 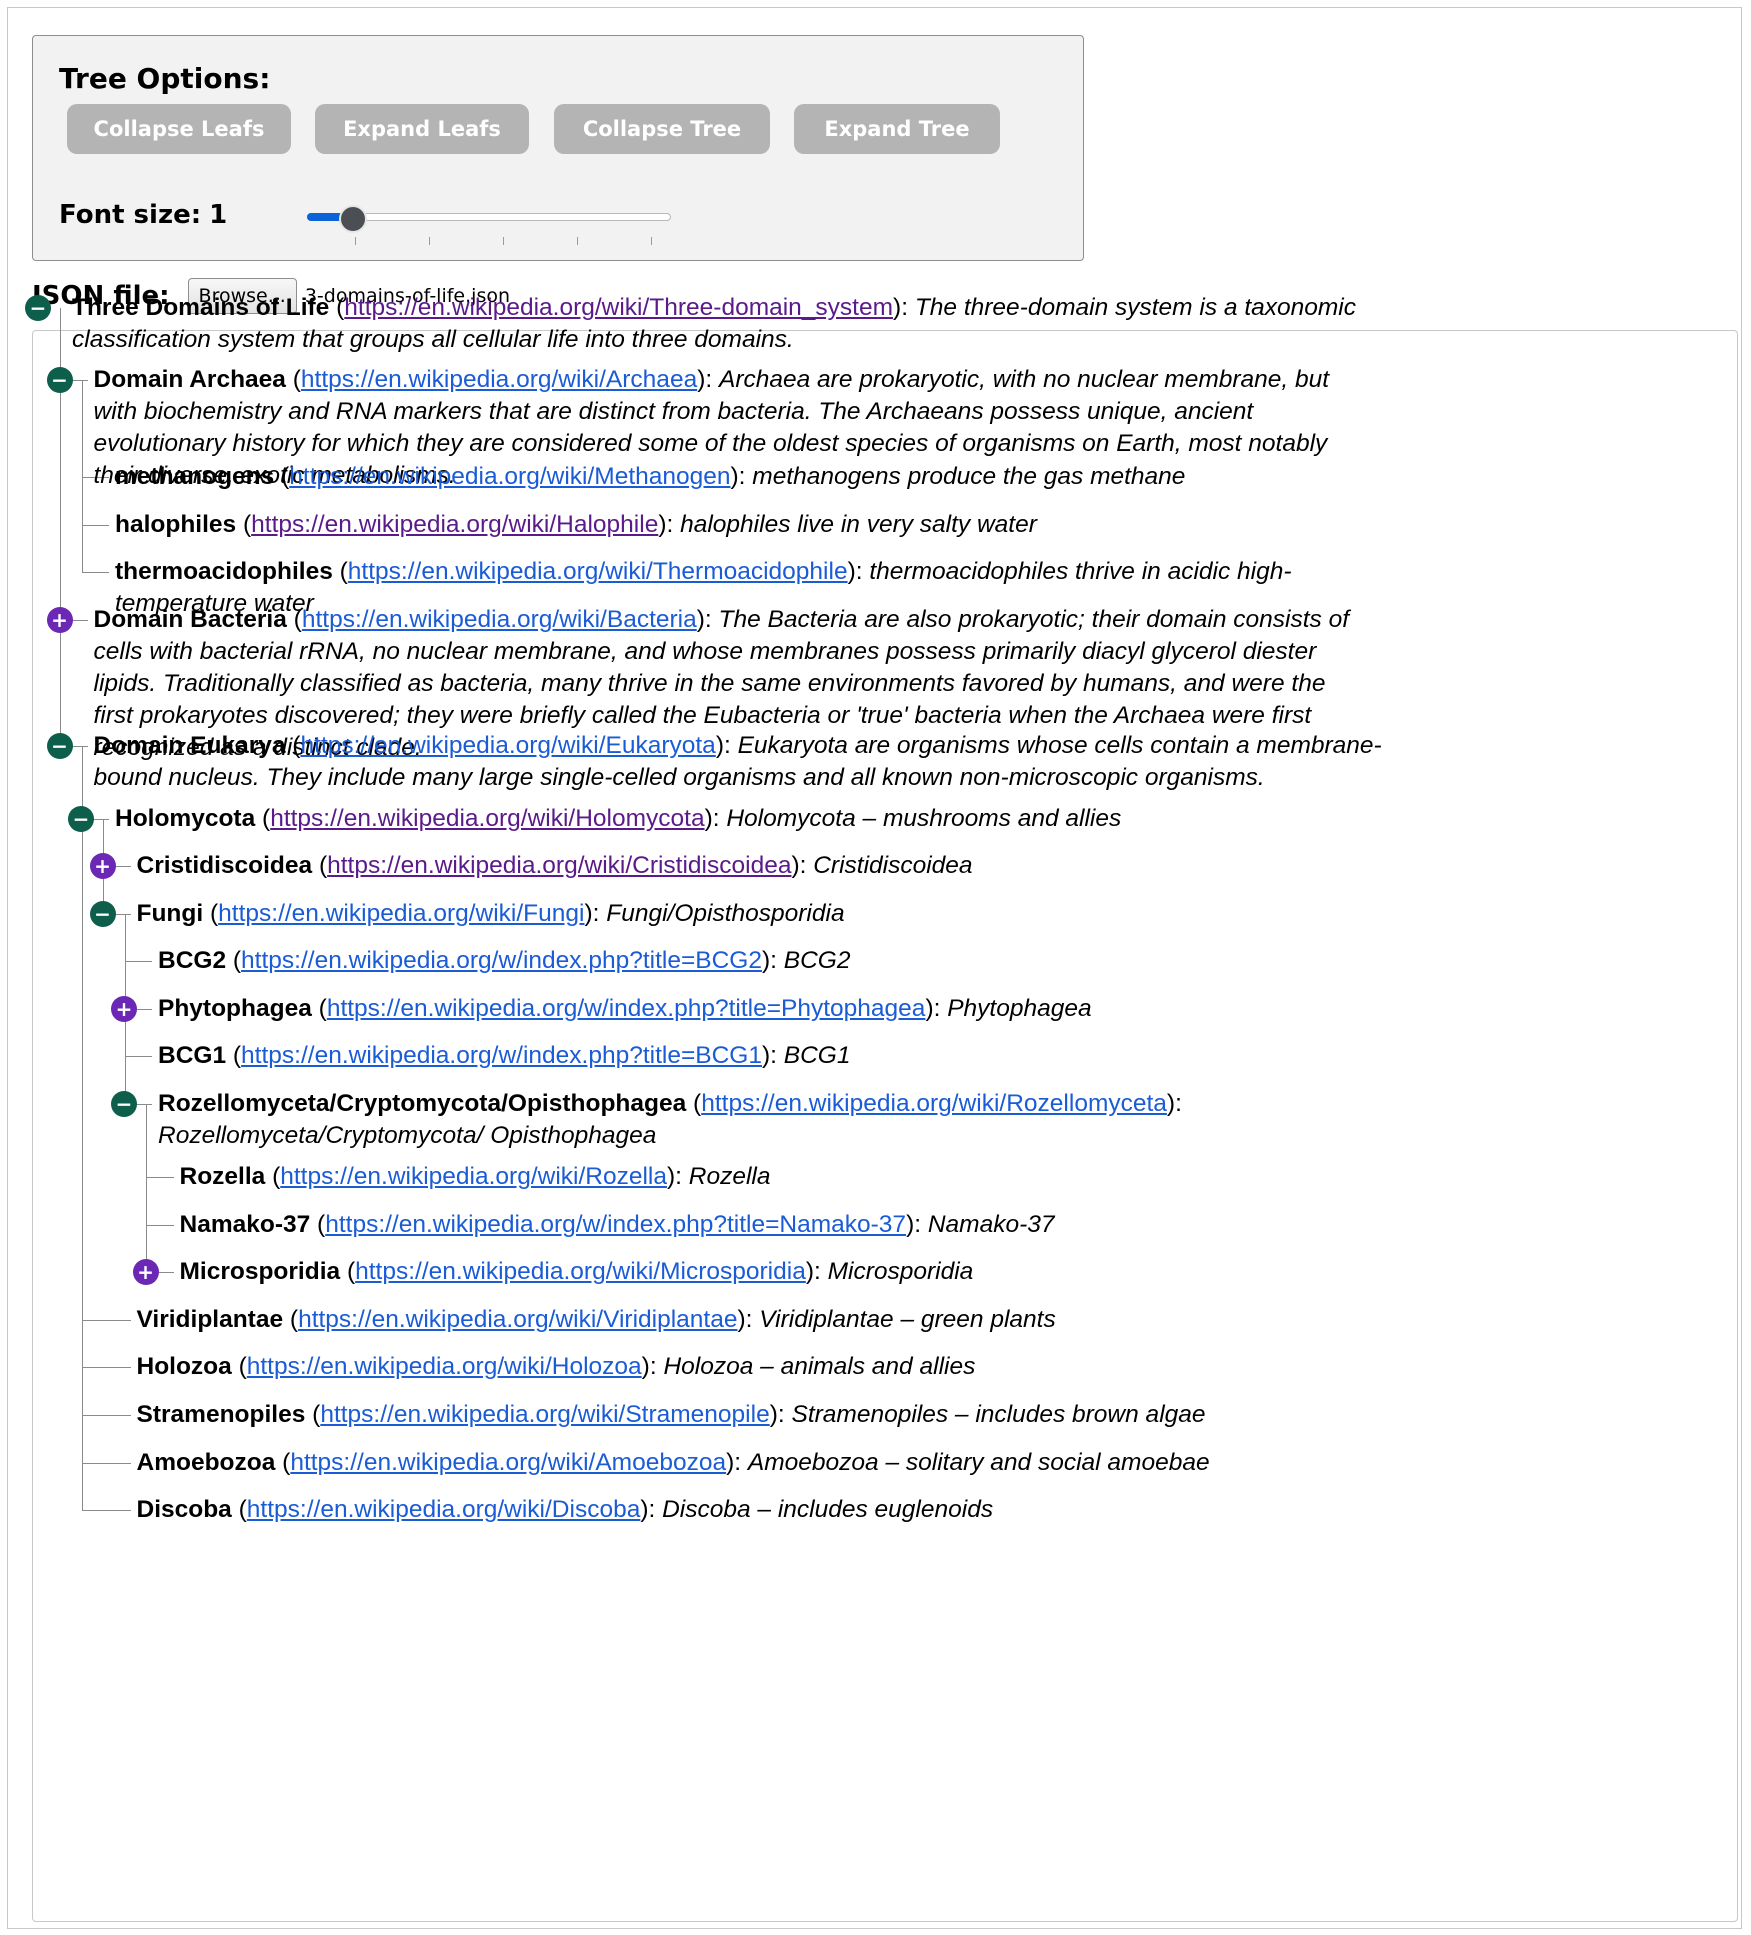 I want to click on node-description: Fungi/Opisthosporidia, so click(x=725, y=913).